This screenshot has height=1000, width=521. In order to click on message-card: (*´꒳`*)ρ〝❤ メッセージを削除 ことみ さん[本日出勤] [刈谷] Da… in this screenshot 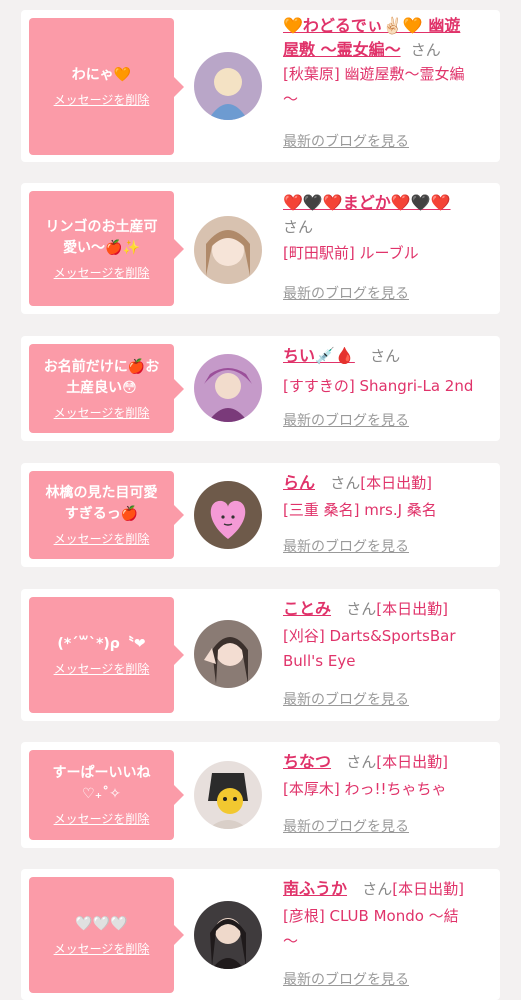, I will do `click(260, 655)`.